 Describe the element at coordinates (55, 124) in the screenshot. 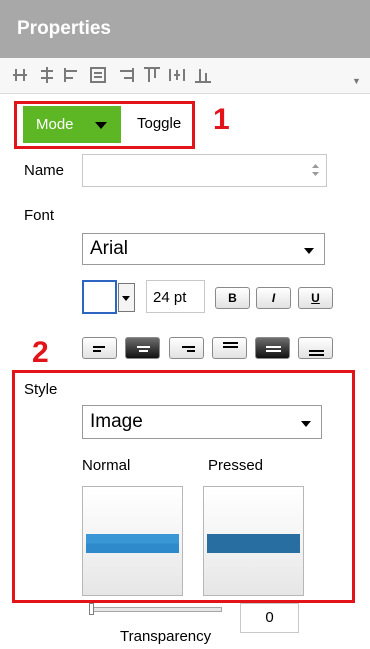

I see `mode-label: Mode` at that location.